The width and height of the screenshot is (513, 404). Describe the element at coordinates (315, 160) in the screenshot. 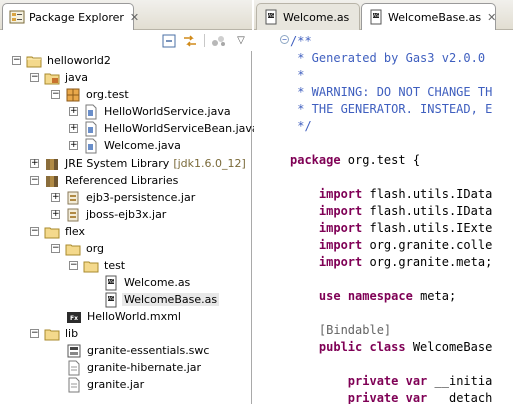

I see `code-token: package` at that location.